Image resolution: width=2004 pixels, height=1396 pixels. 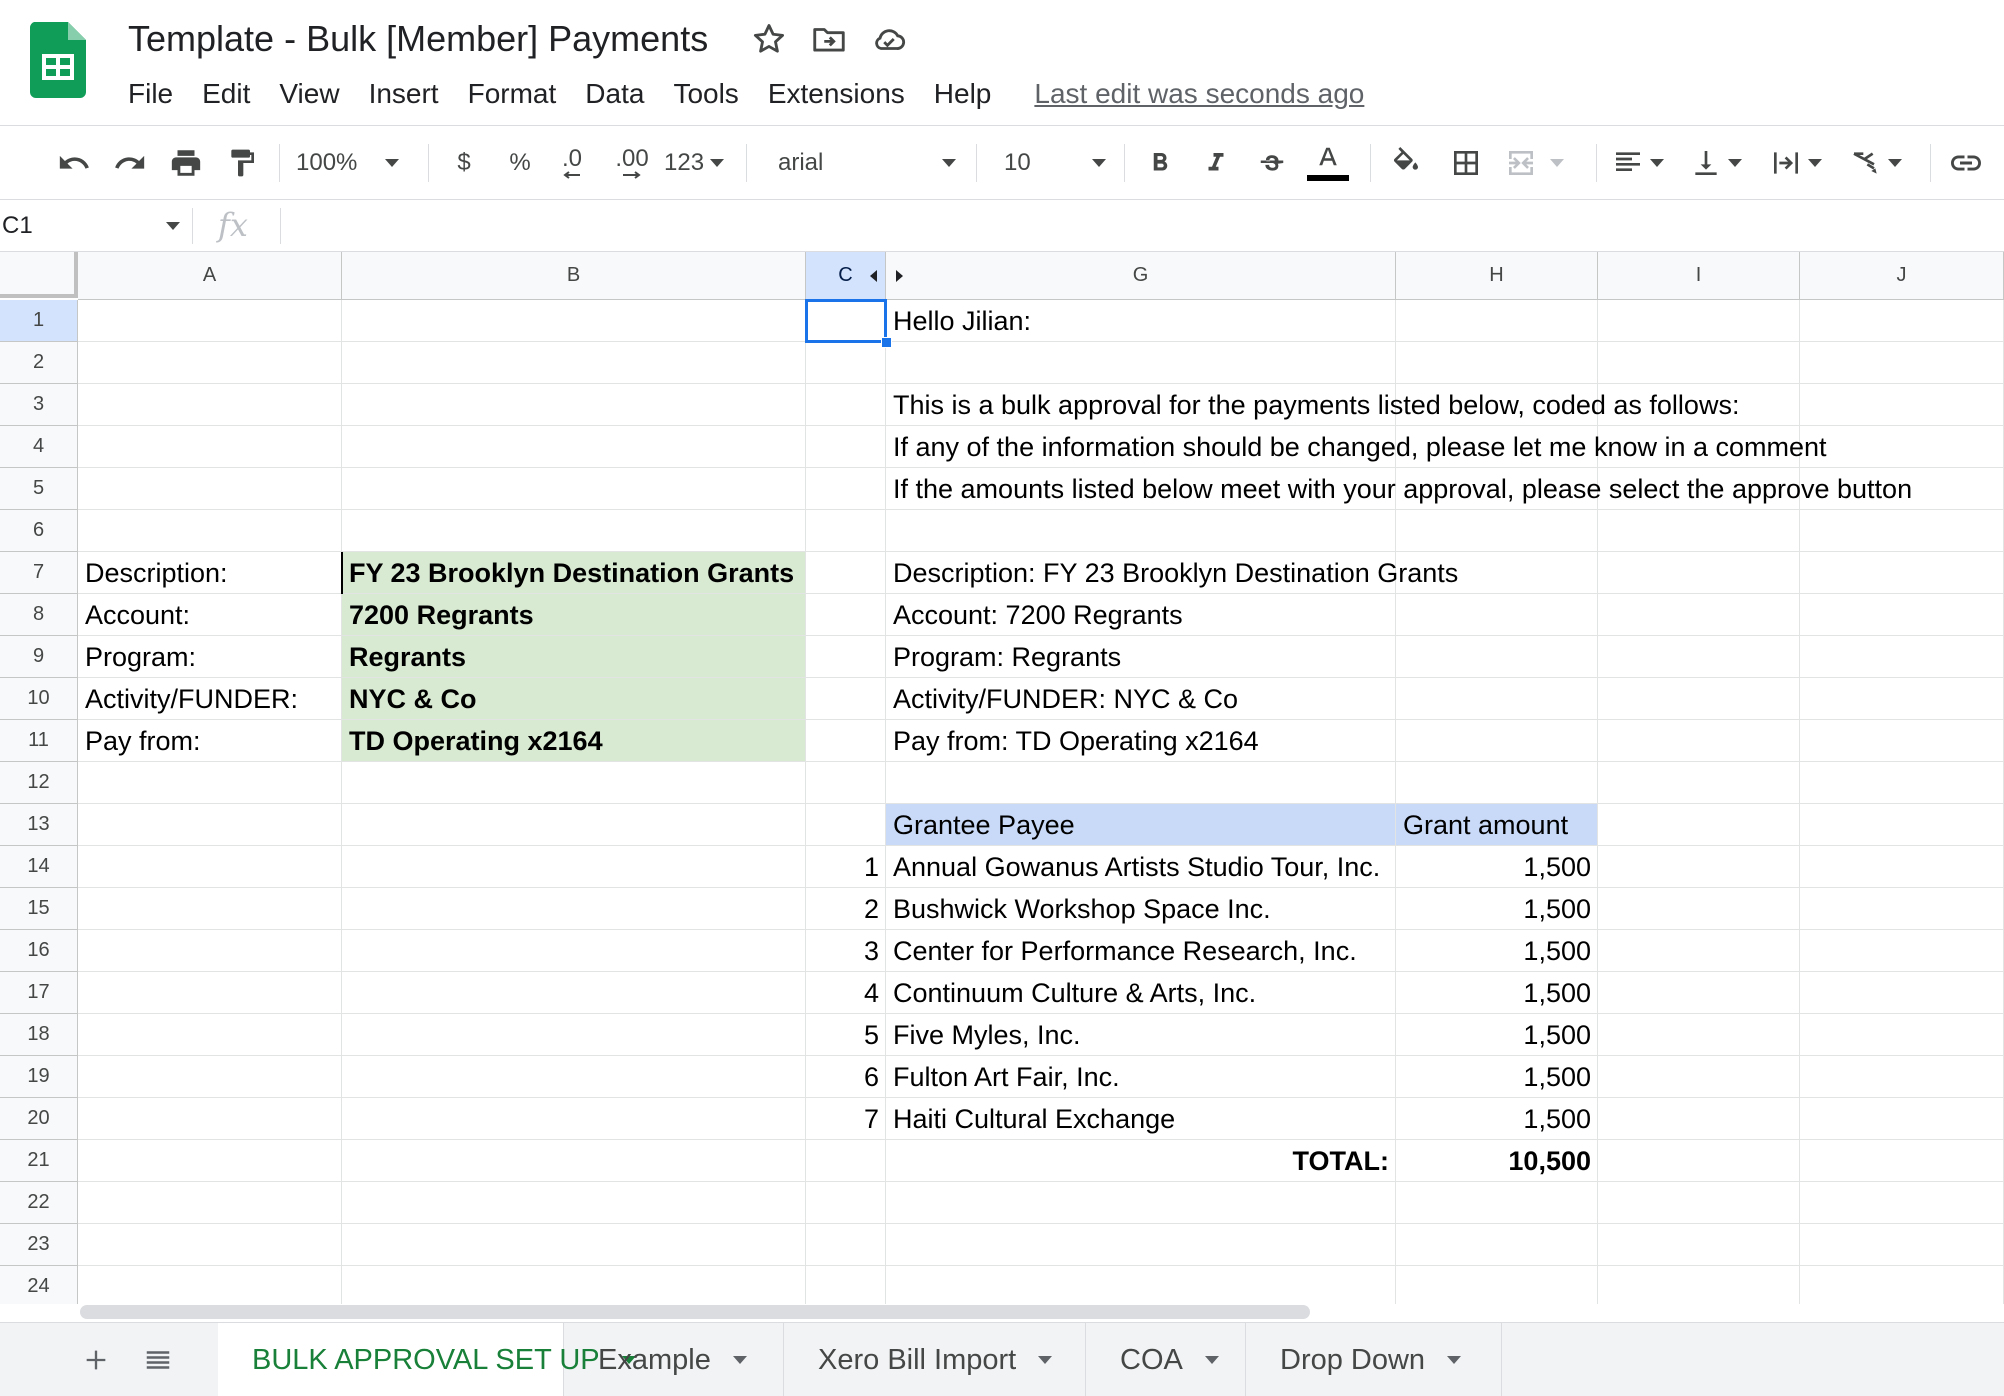 I want to click on cell-a7: Description:, so click(x=210, y=573).